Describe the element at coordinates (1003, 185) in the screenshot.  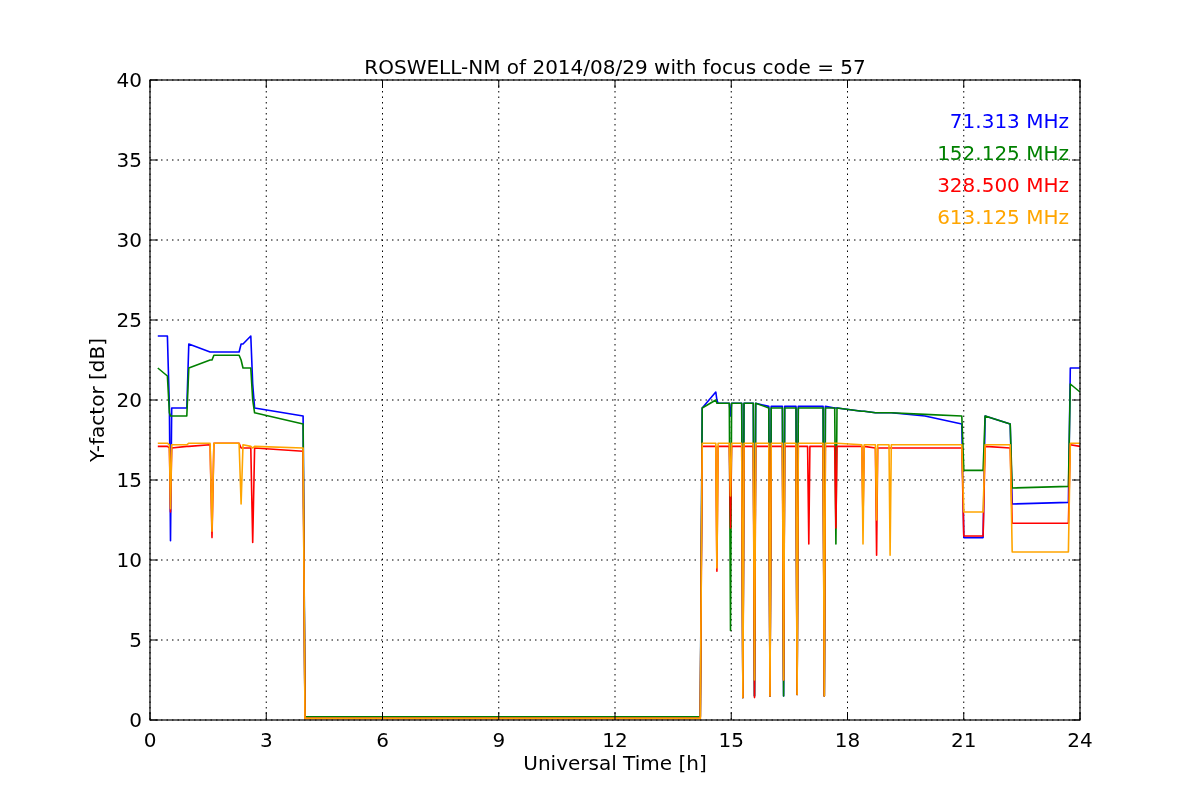
I see `legend-label: 328.500 MHz` at that location.